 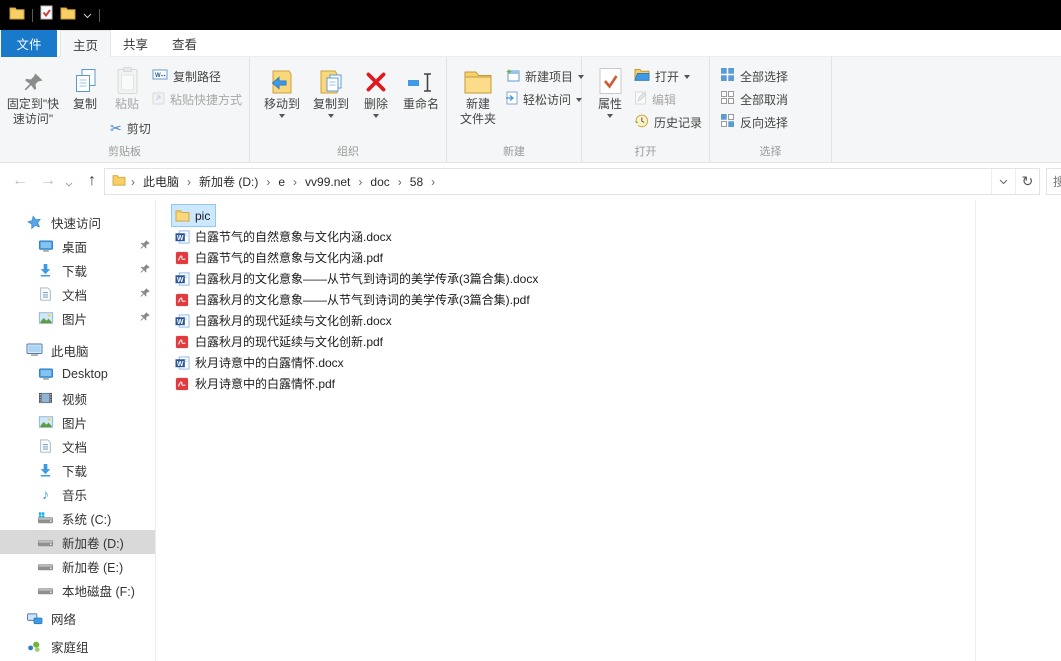 What do you see at coordinates (609, 104) in the screenshot?
I see `properties-label: 属性` at bounding box center [609, 104].